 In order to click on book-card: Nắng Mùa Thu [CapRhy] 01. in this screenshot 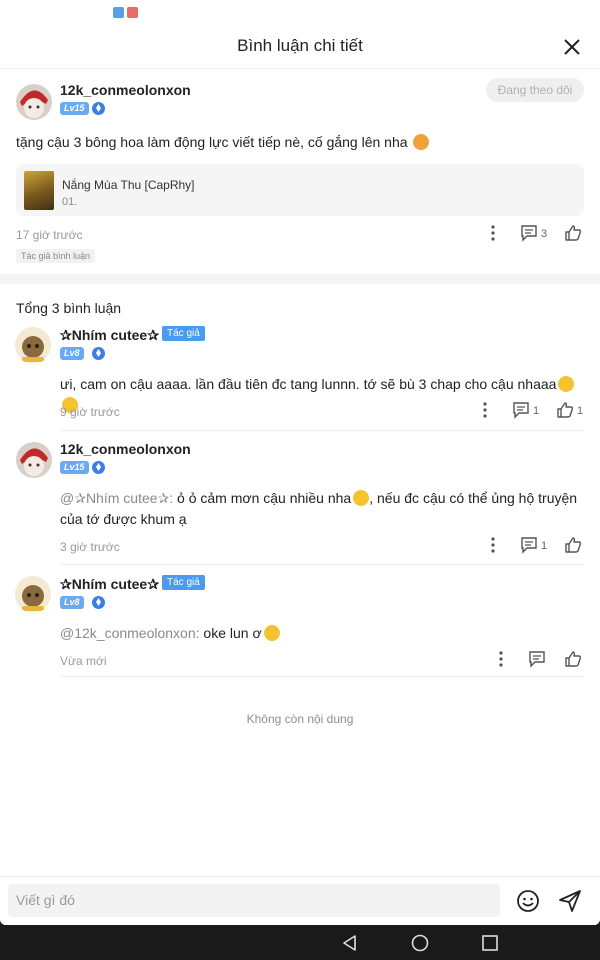, I will do `click(300, 190)`.